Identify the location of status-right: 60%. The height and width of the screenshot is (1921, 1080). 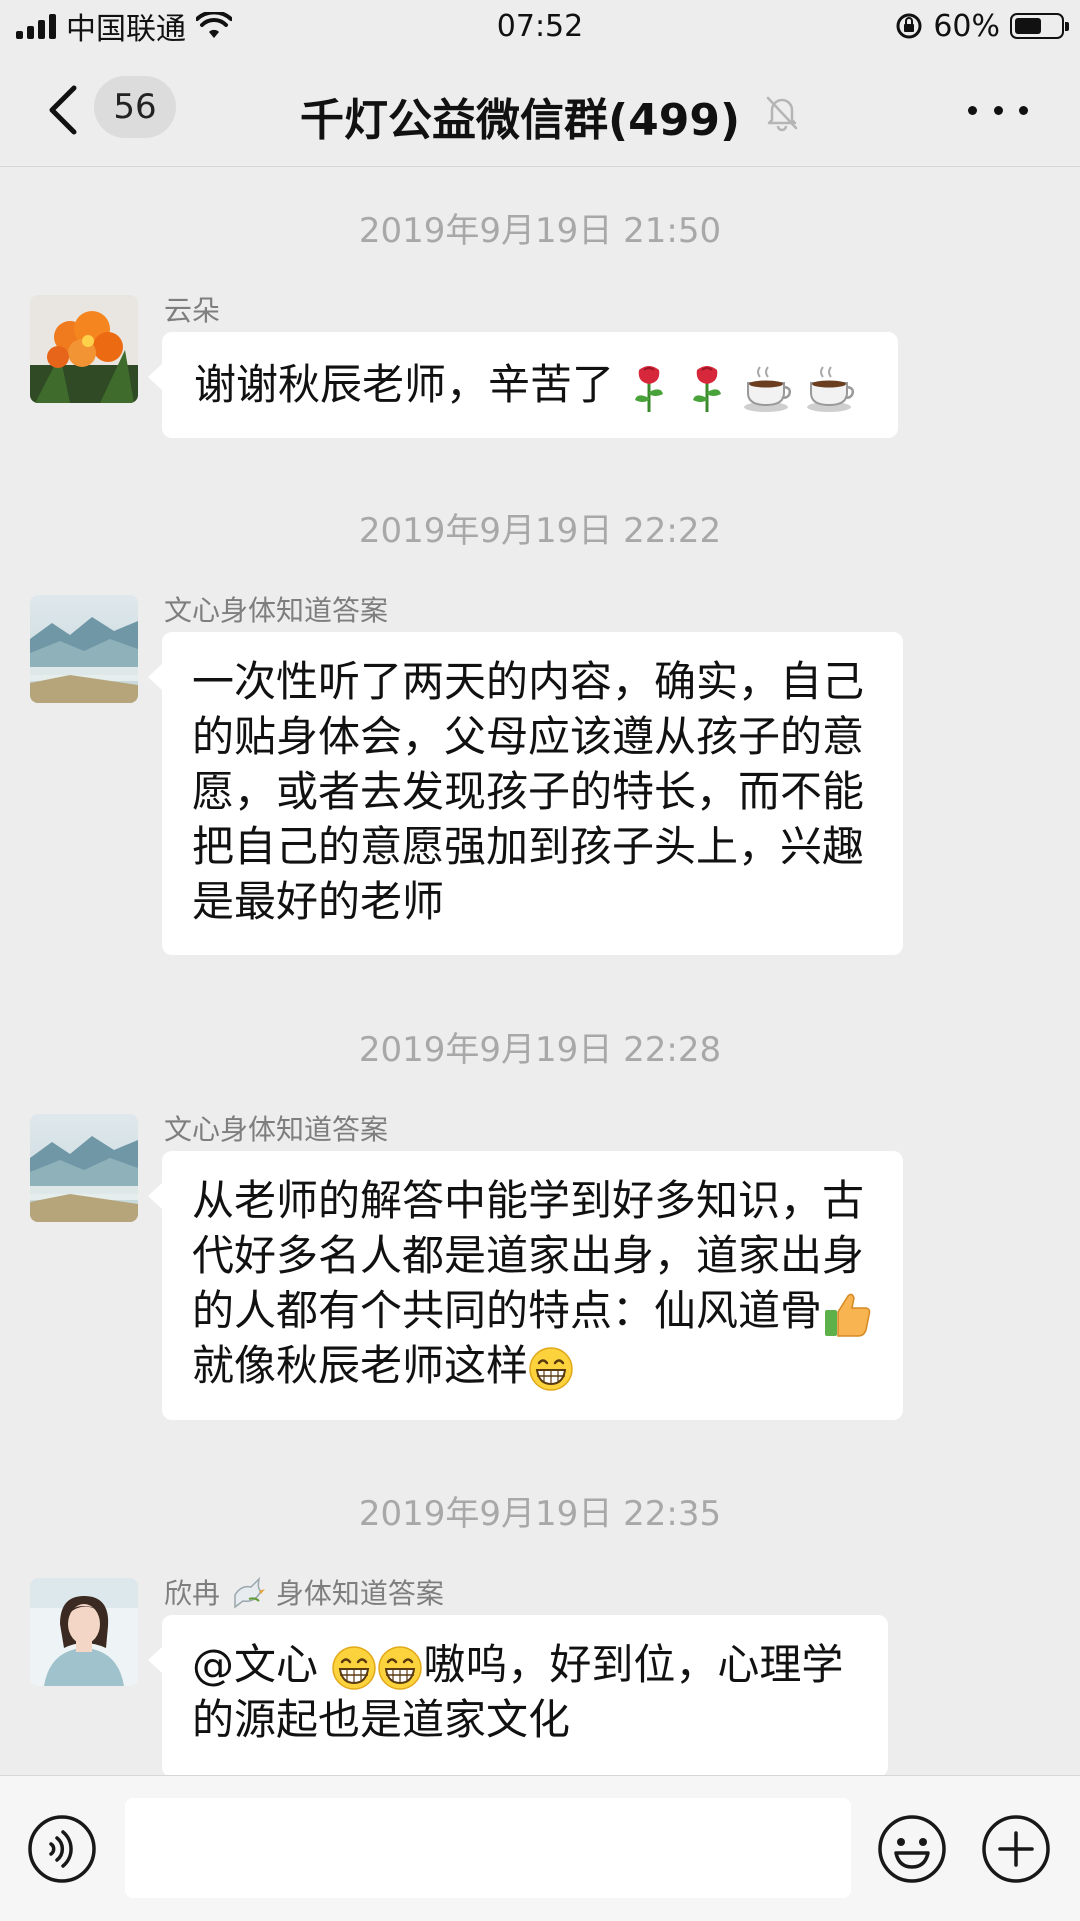
(987, 26).